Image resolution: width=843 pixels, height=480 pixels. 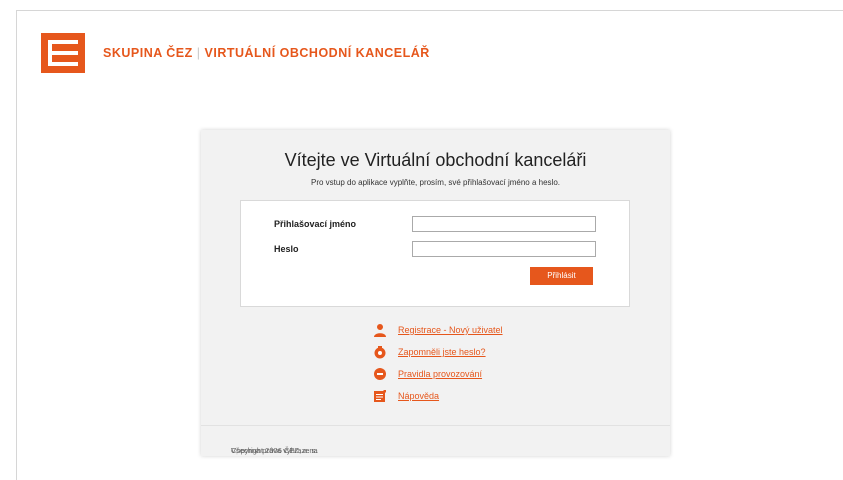 What do you see at coordinates (380, 330) in the screenshot?
I see `user-icon` at bounding box center [380, 330].